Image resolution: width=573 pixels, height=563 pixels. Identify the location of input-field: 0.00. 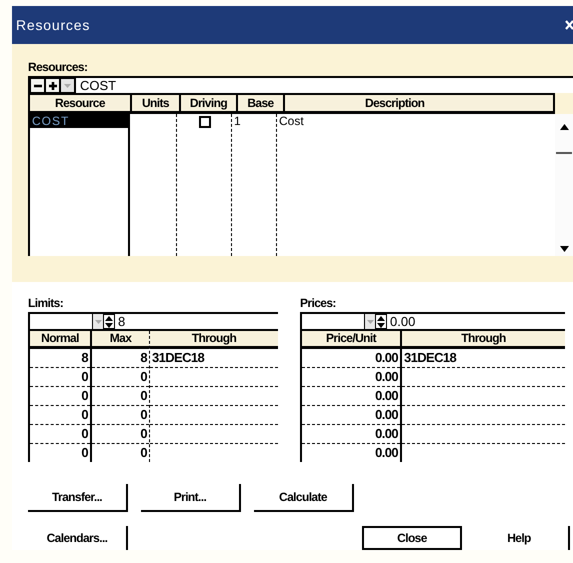
(401, 321).